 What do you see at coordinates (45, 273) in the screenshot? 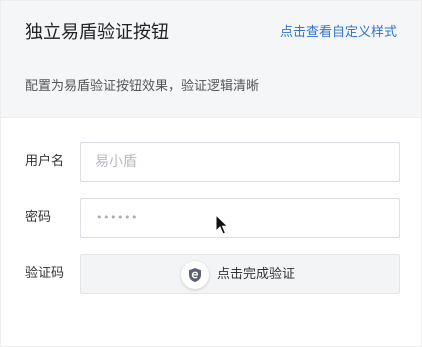
I see `captcha-label: 验证码` at bounding box center [45, 273].